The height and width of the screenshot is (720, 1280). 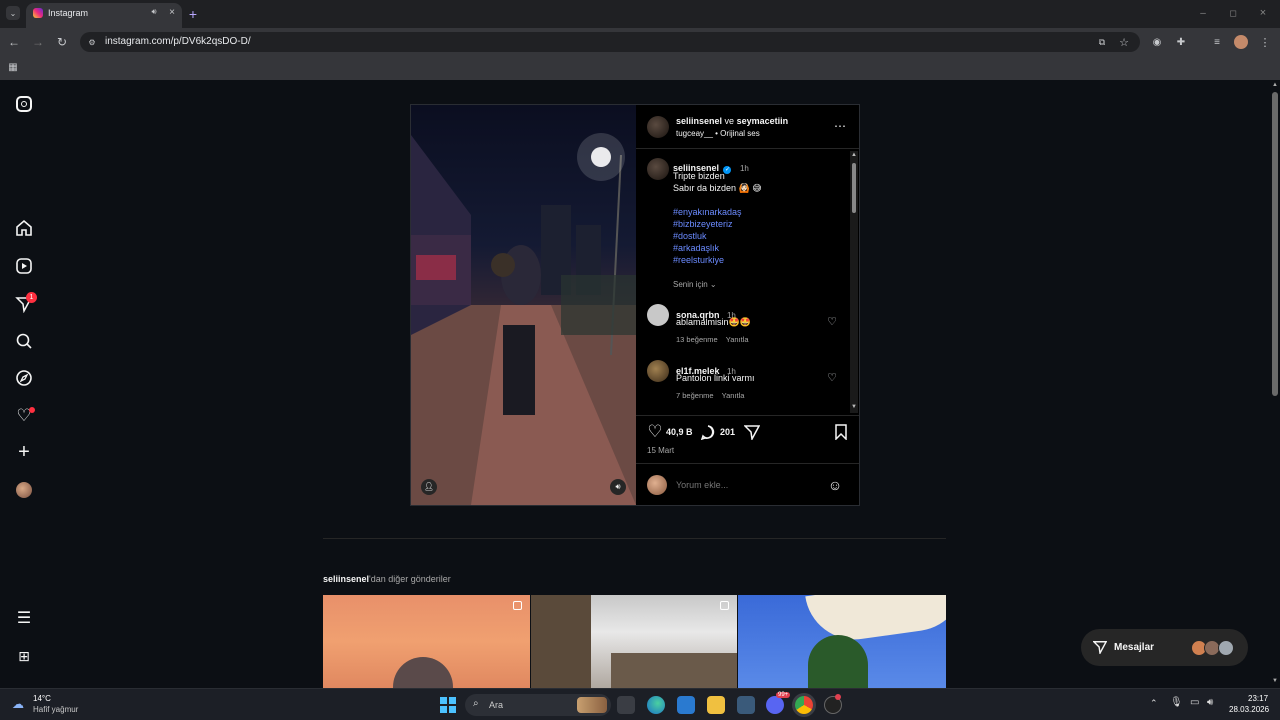 What do you see at coordinates (476, 703) in the screenshot?
I see `taskbar-search-icon: ⌕` at bounding box center [476, 703].